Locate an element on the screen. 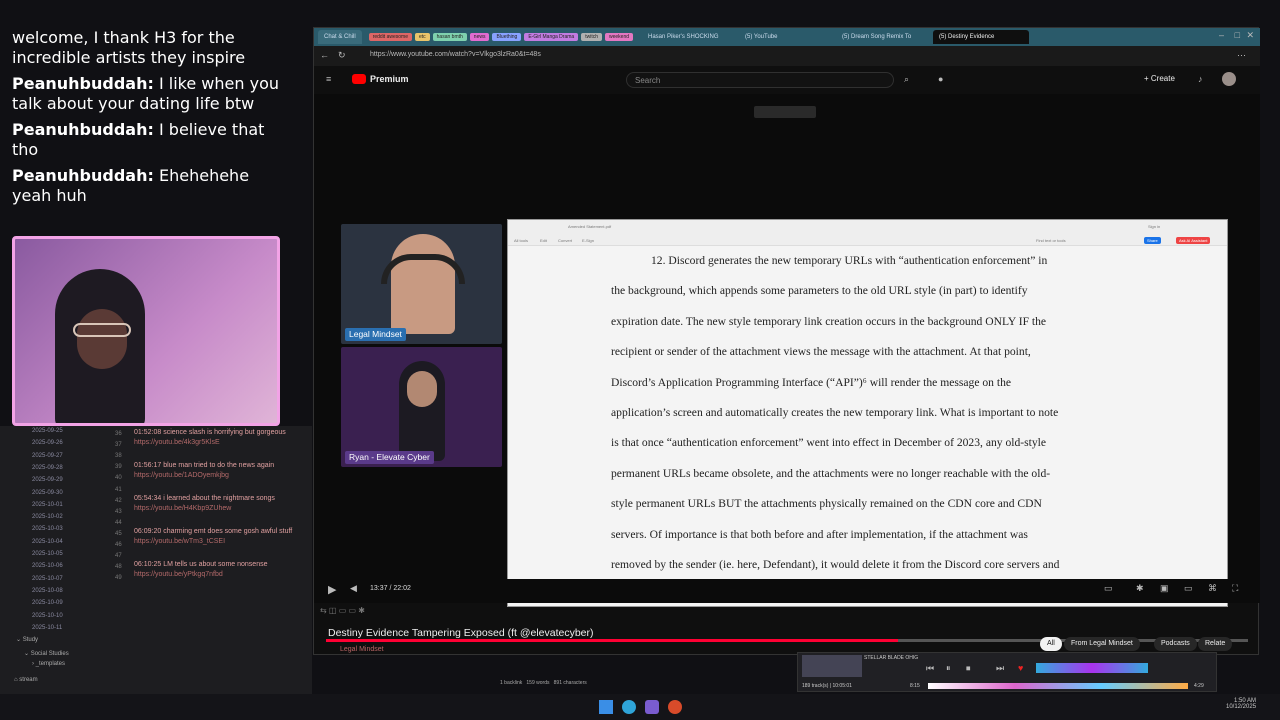 The image size is (1280, 720). tab-group-pill: etc is located at coordinates (422, 37).